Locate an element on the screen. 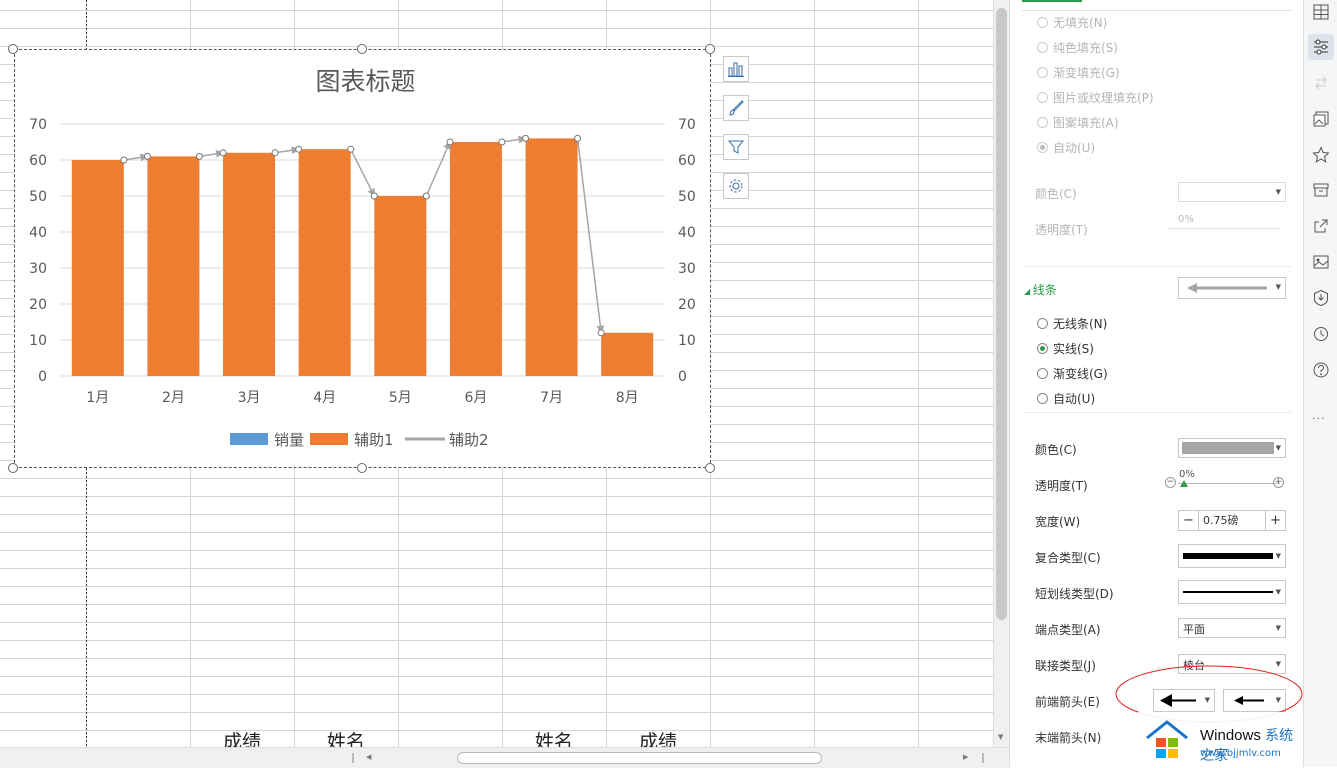  star-icon is located at coordinates (1321, 155).